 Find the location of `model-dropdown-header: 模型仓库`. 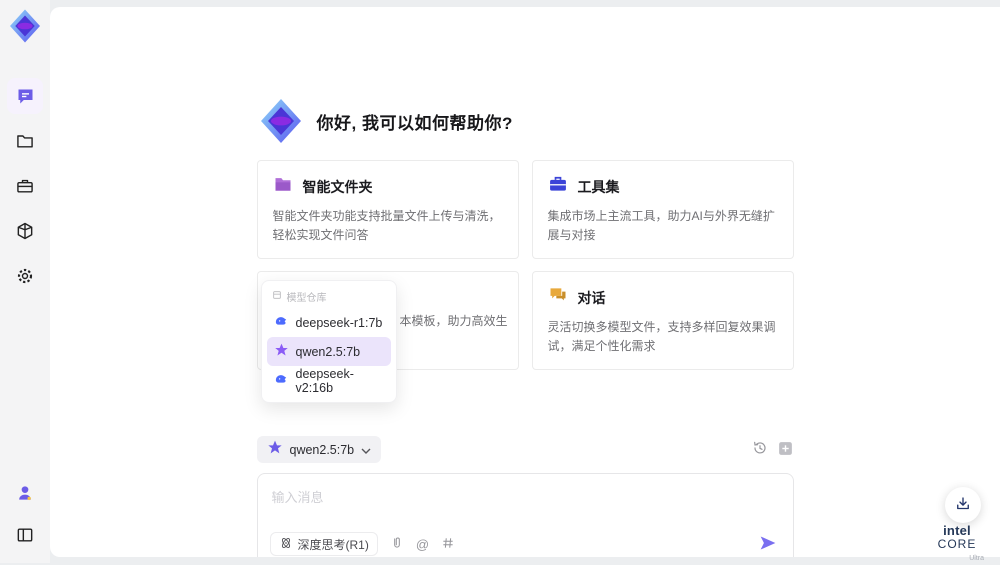

model-dropdown-header: 模型仓库 is located at coordinates (329, 297).